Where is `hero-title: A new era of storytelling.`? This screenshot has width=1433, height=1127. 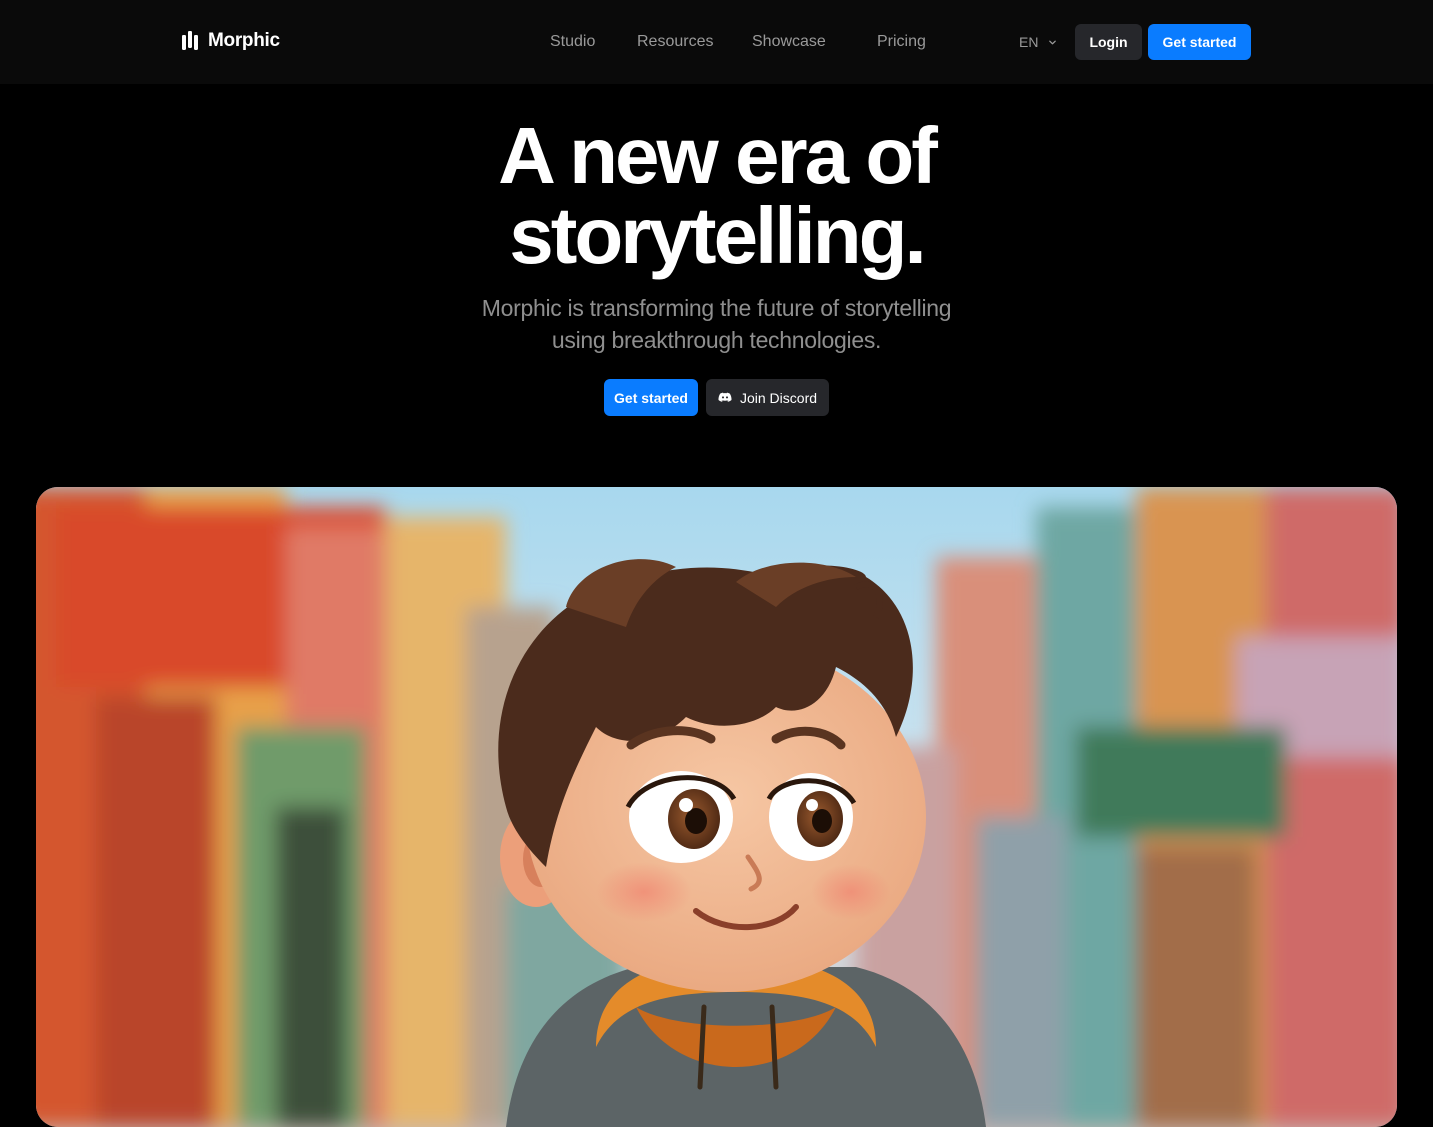 hero-title: A new era of storytelling. is located at coordinates (716, 196).